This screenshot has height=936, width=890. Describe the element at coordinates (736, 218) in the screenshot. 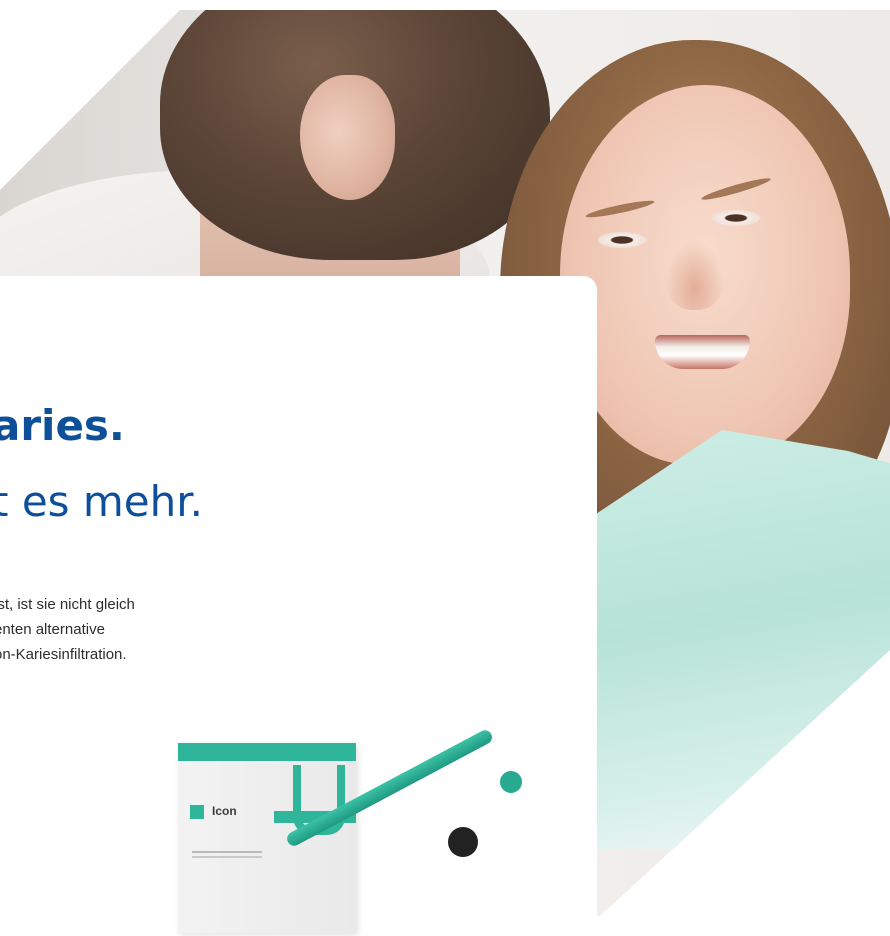

I see `patient-eye-right` at that location.